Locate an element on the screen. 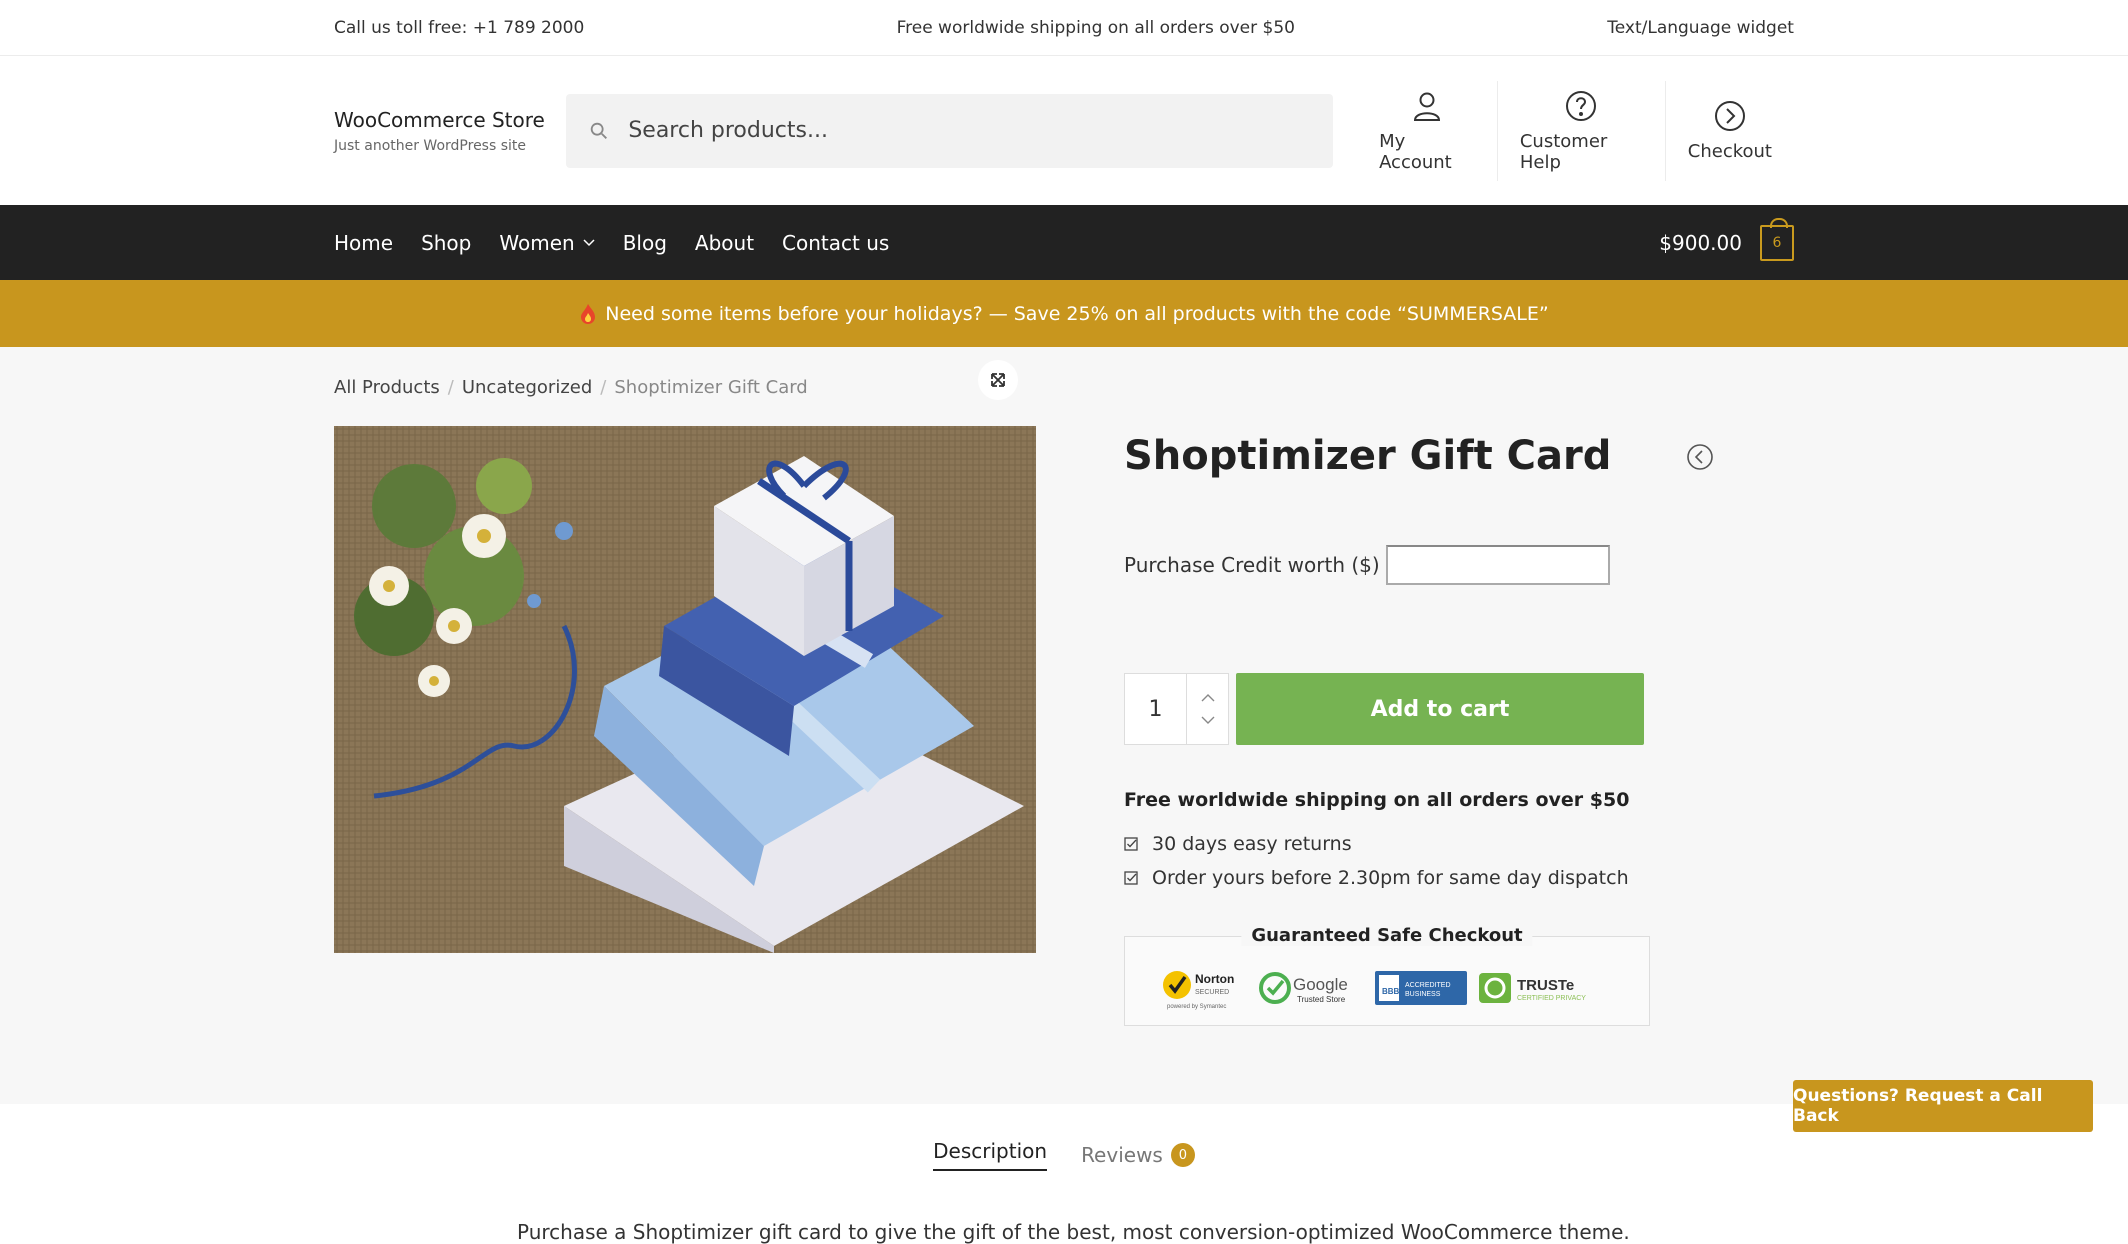 This screenshot has width=2128, height=1244. fire-icon is located at coordinates (588, 313).